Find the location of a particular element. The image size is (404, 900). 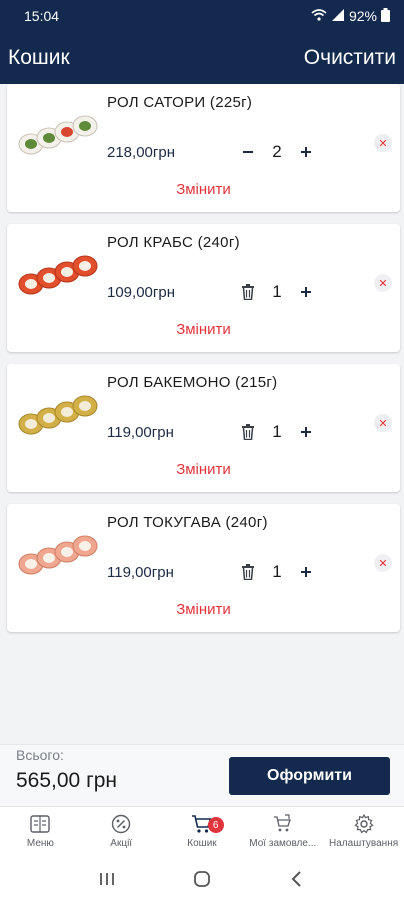

back-icon is located at coordinates (296, 879).